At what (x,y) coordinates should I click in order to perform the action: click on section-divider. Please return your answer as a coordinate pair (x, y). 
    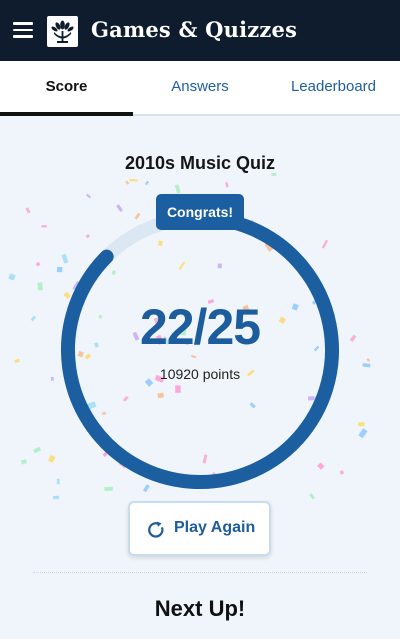
    Looking at the image, I should click on (200, 572).